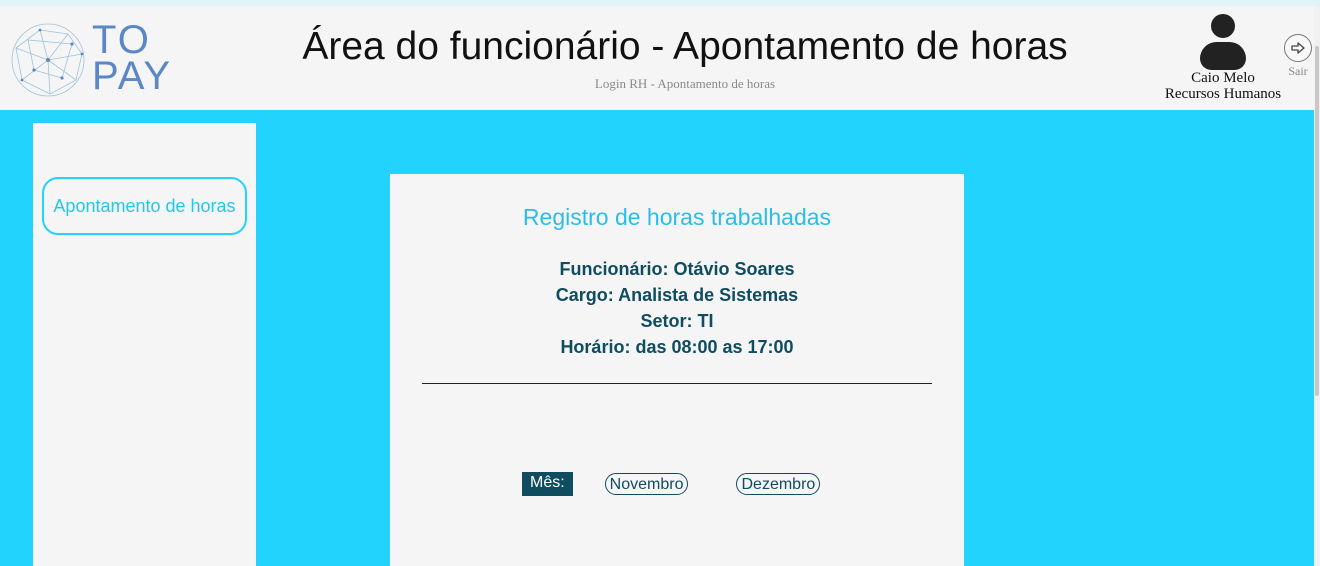 The height and width of the screenshot is (566, 1320). I want to click on month-button-dezembro: Dezembro, so click(778, 484).